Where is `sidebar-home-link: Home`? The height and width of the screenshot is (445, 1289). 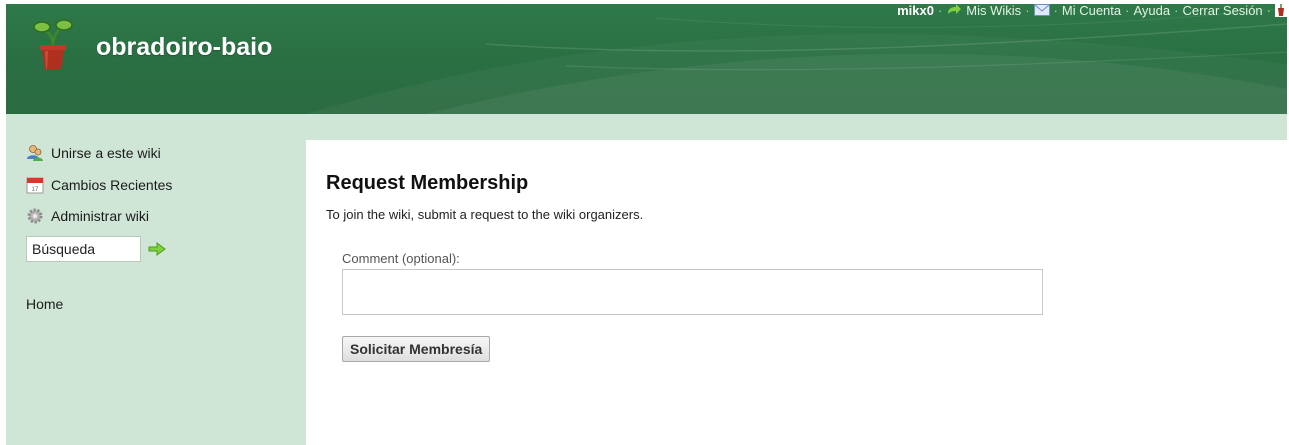
sidebar-home-link: Home is located at coordinates (44, 304).